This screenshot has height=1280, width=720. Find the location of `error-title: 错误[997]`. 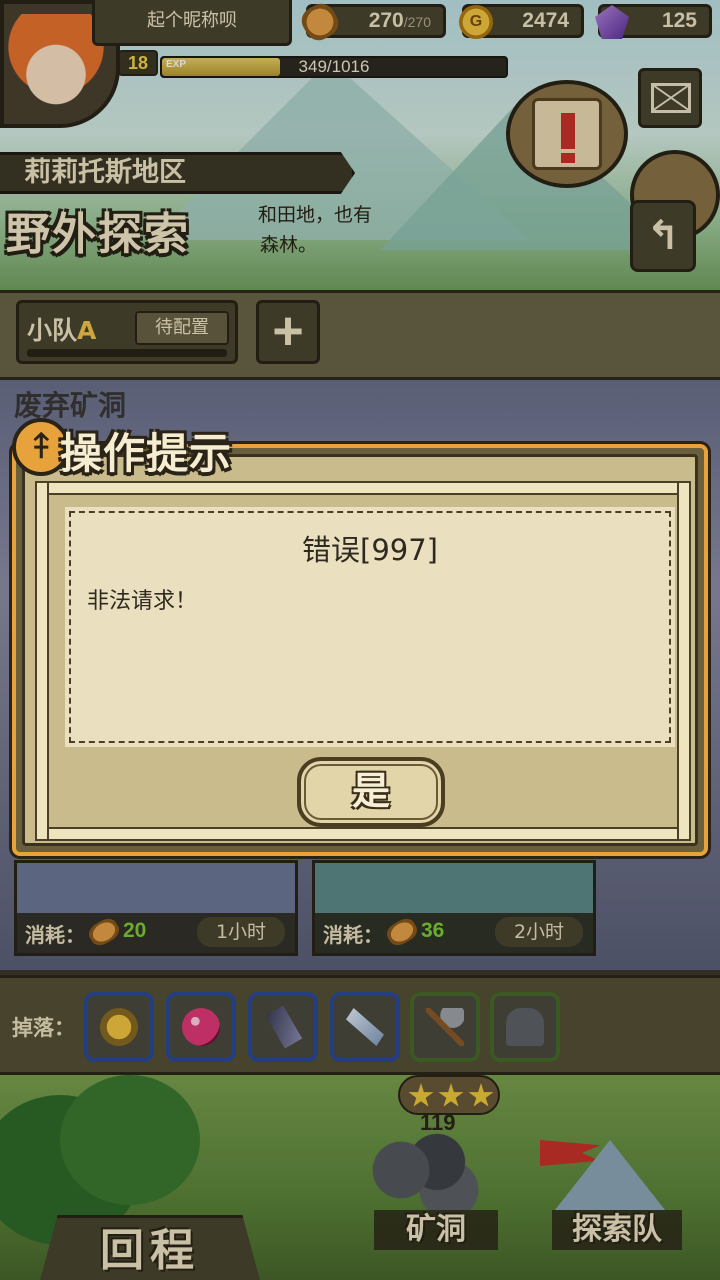

error-title: 错误[997] is located at coordinates (370, 550).